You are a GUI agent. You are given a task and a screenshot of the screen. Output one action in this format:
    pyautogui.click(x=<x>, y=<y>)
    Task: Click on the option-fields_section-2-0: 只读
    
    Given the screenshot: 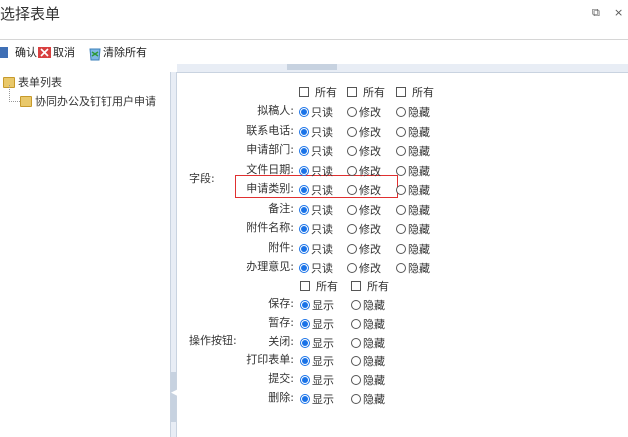 What is the action you would take?
    pyautogui.click(x=316, y=151)
    